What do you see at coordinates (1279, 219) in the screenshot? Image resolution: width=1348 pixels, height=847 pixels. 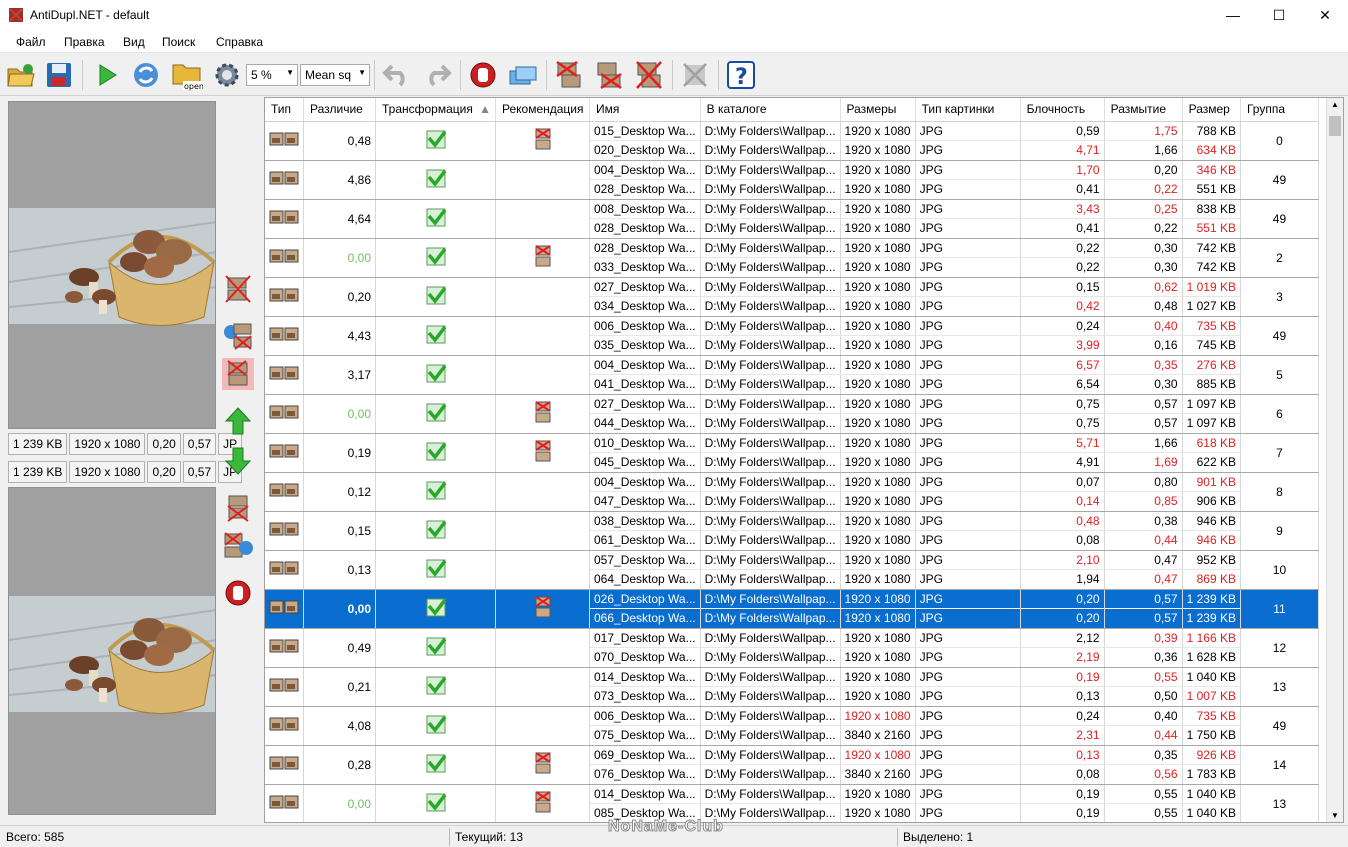 I see `group-cell: 49` at bounding box center [1279, 219].